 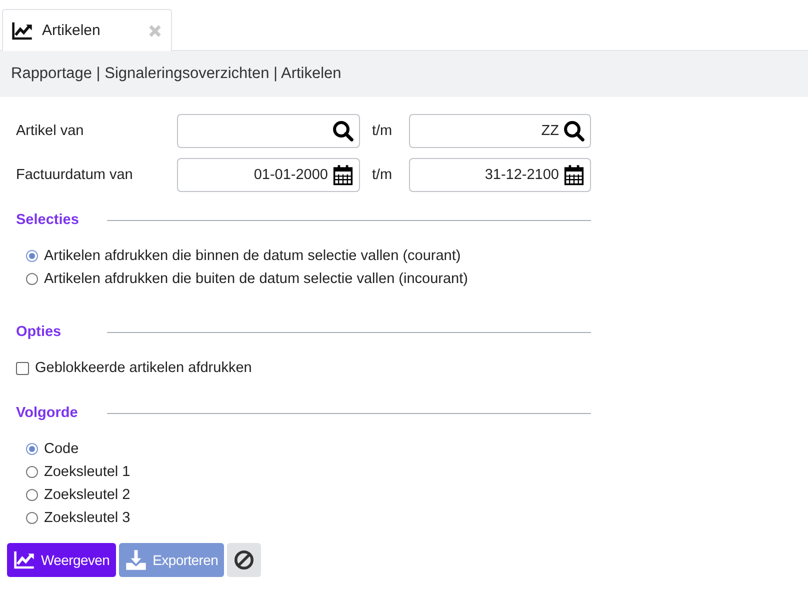 I want to click on tab: Artikelen, so click(x=87, y=30).